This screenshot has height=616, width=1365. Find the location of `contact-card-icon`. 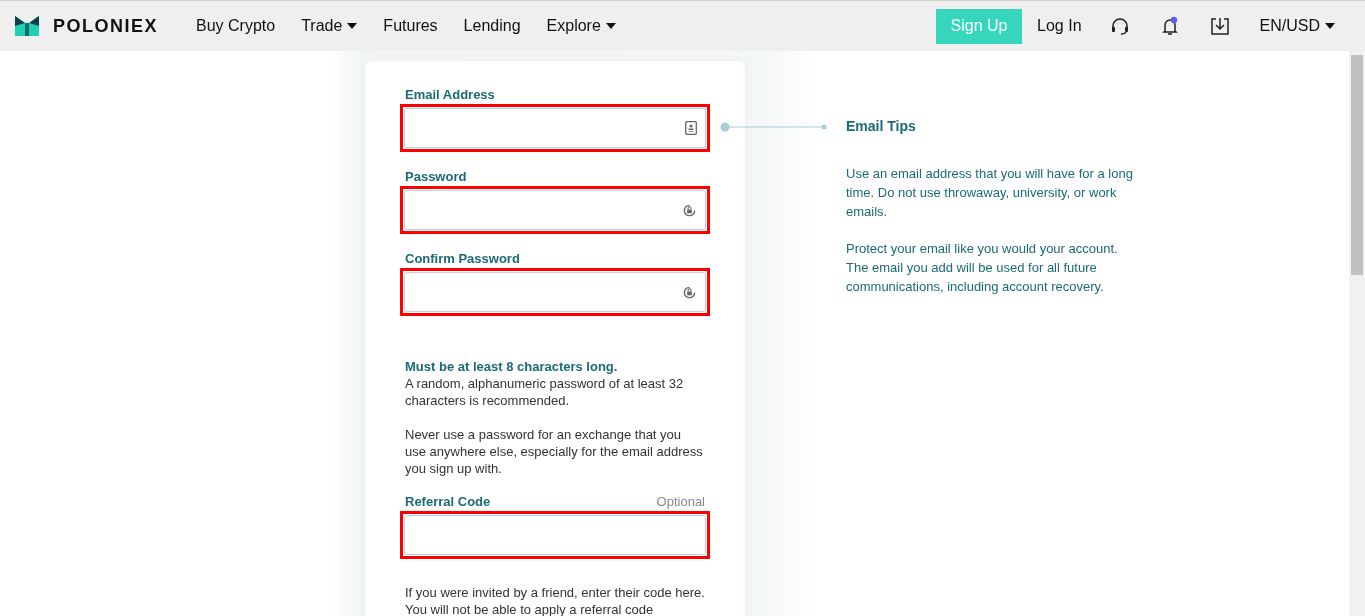

contact-card-icon is located at coordinates (691, 128).